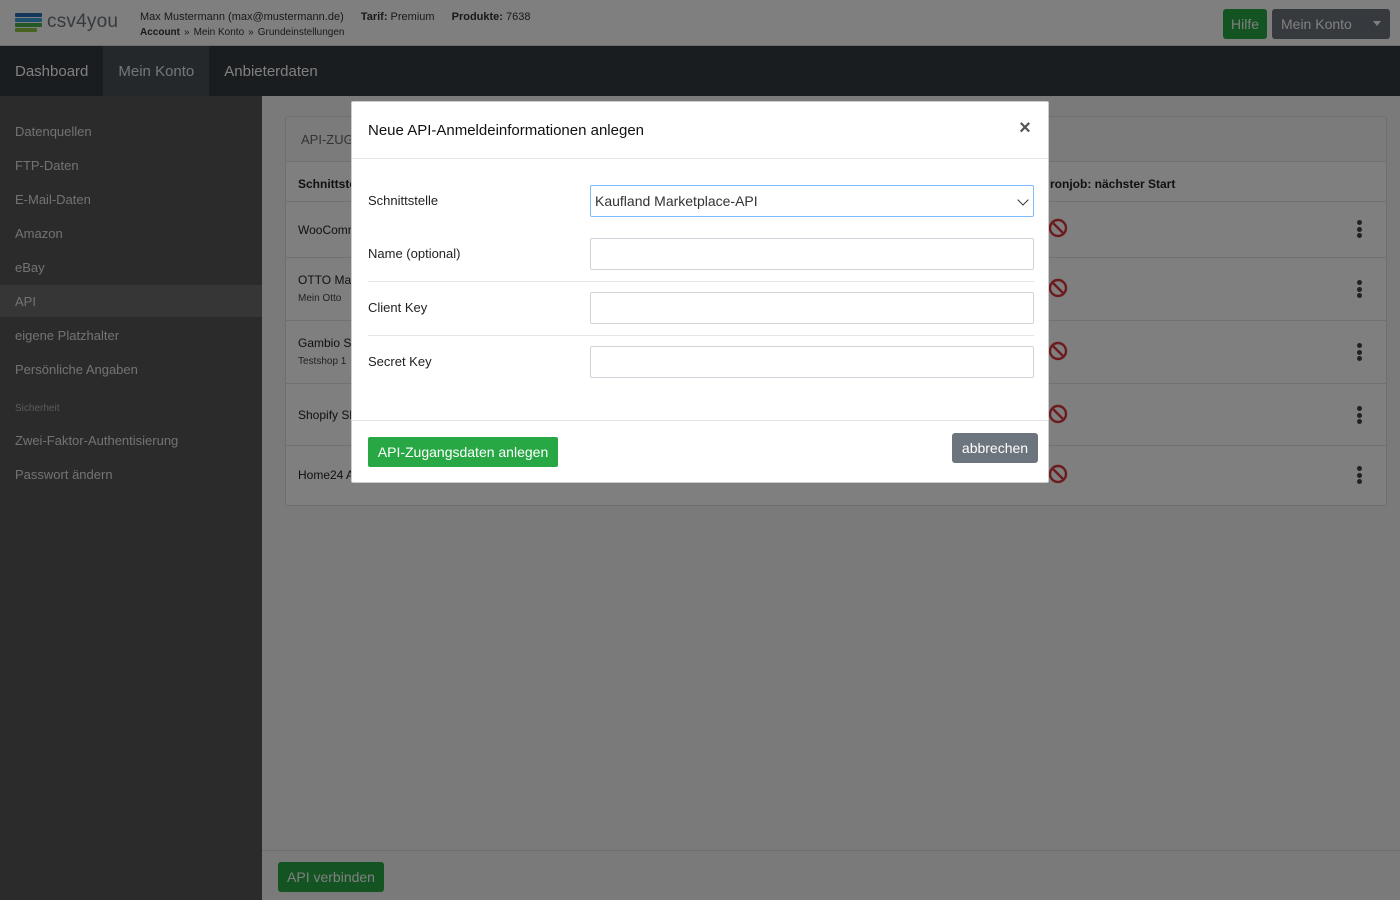  I want to click on form-row-name: Name (optional), so click(701, 254).